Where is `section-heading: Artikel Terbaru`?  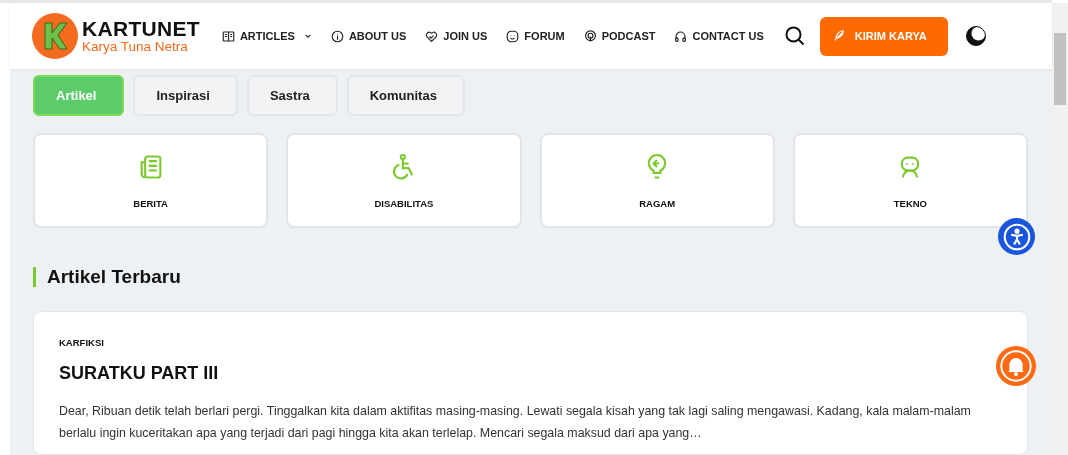 section-heading: Artikel Terbaru is located at coordinates (114, 277).